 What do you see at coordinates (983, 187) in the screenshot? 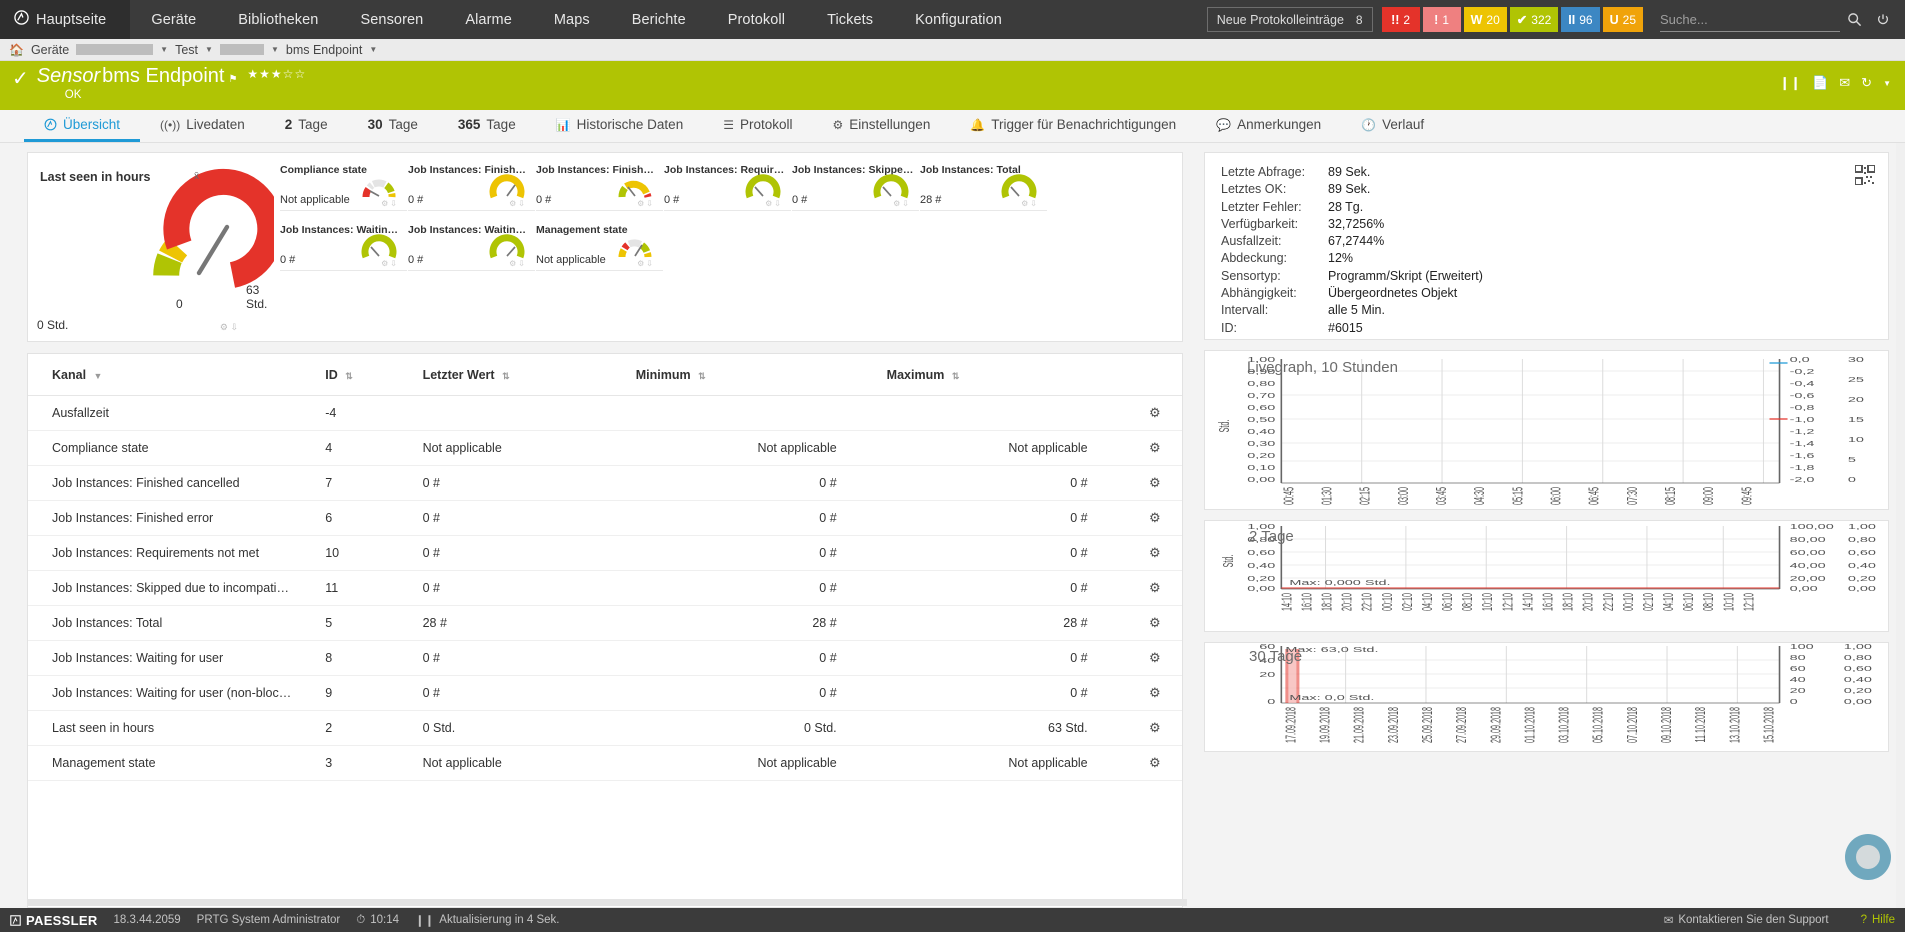
I see `mini-gauge-job-instances-total: Job Instances: Total 28 # ⚙⇩` at bounding box center [983, 187].